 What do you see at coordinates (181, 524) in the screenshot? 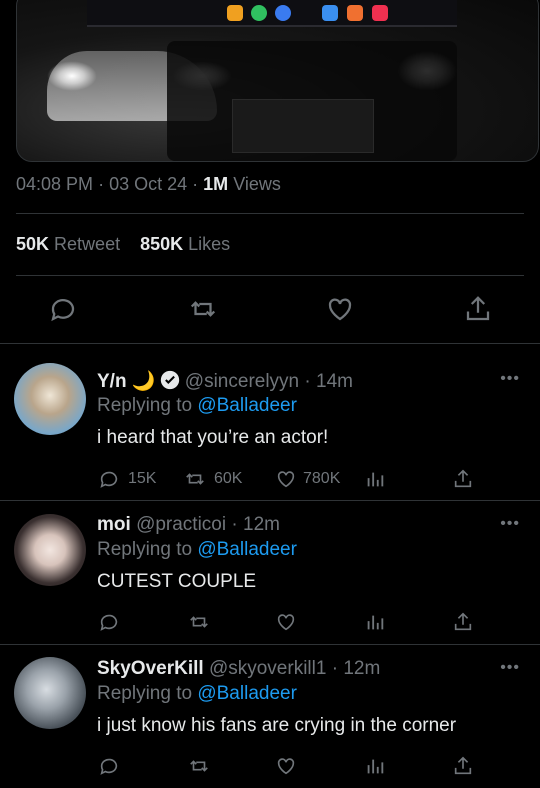
I see `reply-author-handle: @practicoi` at bounding box center [181, 524].